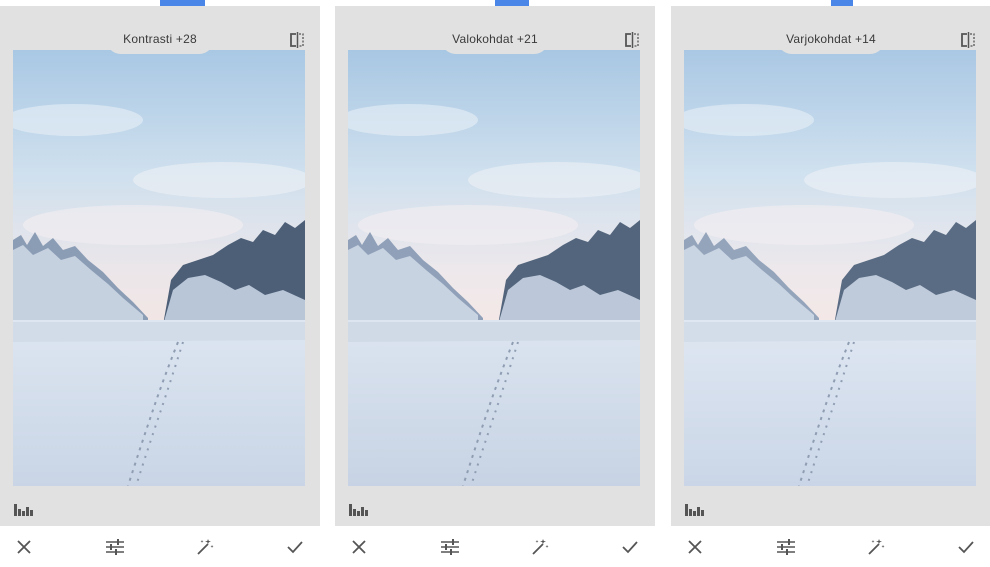 The image size is (990, 567). Describe the element at coordinates (160, 39) in the screenshot. I see `adjustment-label: Kontrasti +28` at that location.